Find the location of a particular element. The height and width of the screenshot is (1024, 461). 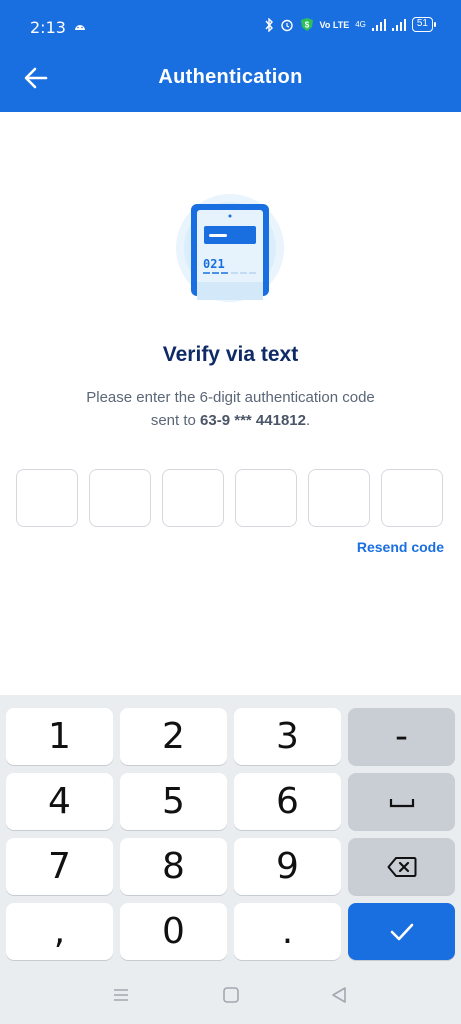

status-time: 2:13 is located at coordinates (48, 27).